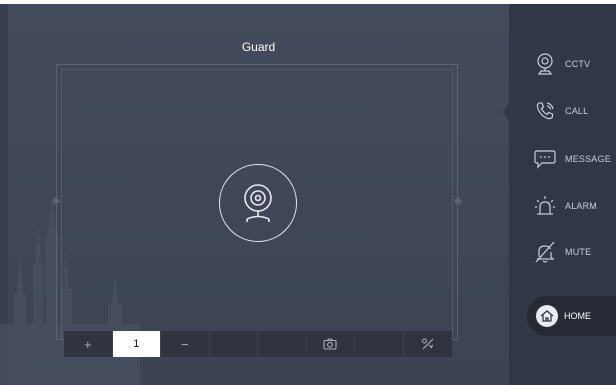  Describe the element at coordinates (545, 206) in the screenshot. I see `alarm-icon` at that location.